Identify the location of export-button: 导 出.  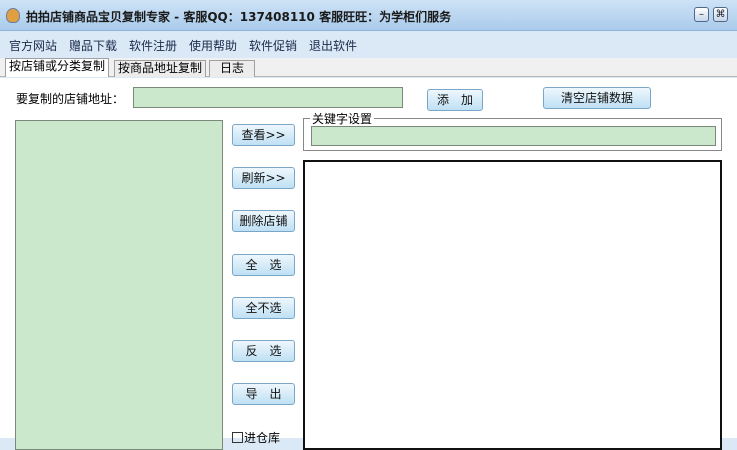
(263, 394).